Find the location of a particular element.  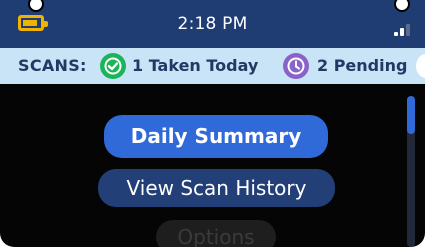

scans-label: SCANS: is located at coordinates (52, 65).